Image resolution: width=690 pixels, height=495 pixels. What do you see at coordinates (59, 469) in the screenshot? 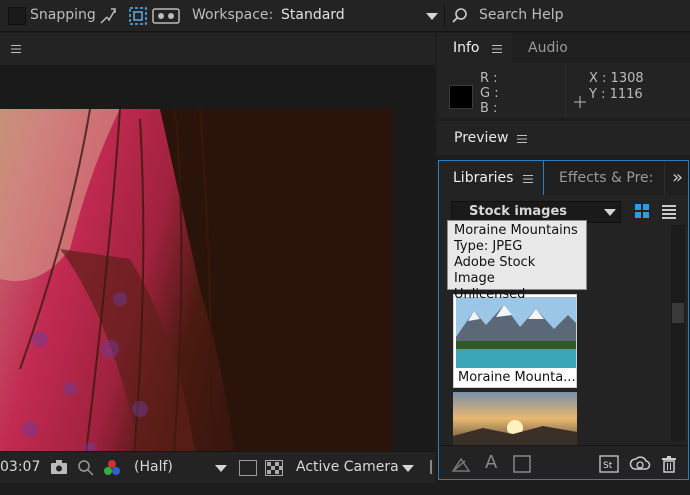
I see `snapshot-camera-icon` at bounding box center [59, 469].